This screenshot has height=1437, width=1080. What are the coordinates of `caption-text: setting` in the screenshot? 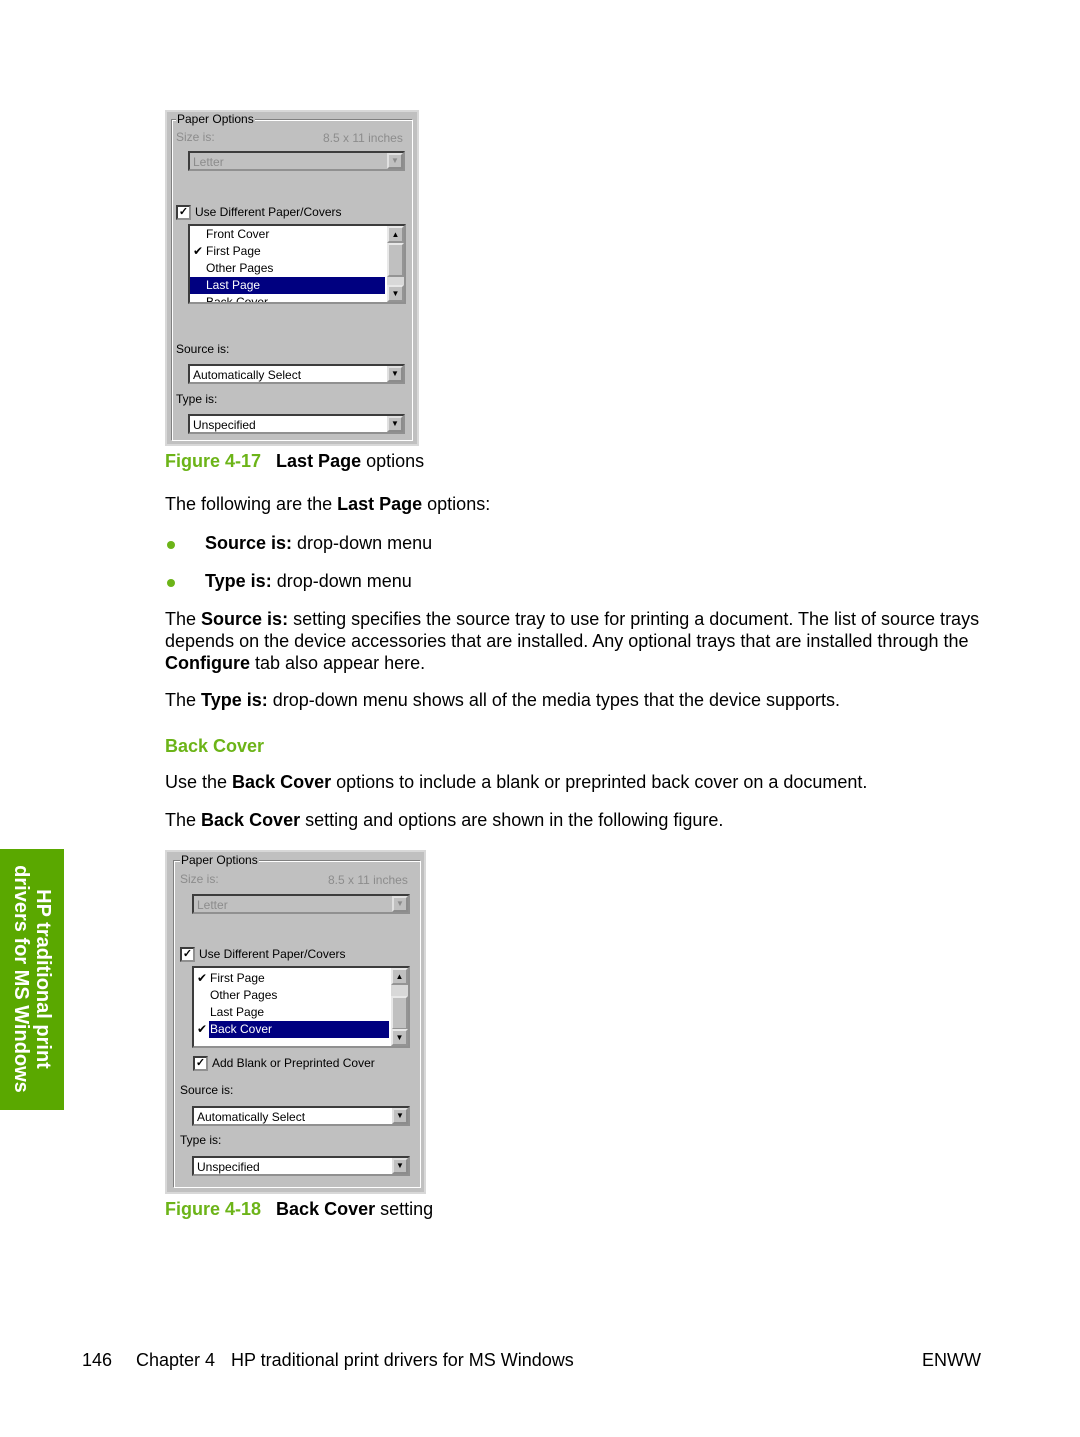 It's located at (404, 1209).